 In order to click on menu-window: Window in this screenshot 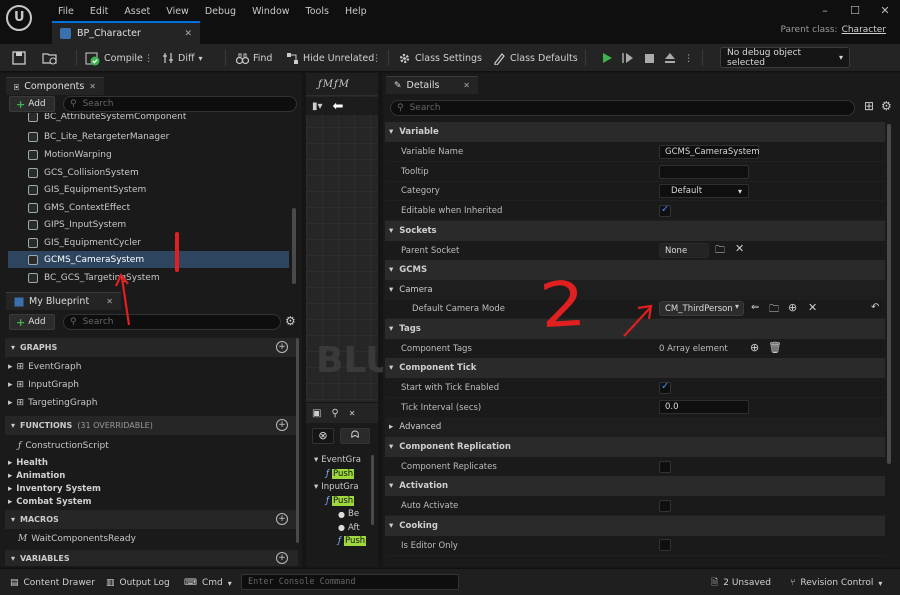, I will do `click(270, 11)`.